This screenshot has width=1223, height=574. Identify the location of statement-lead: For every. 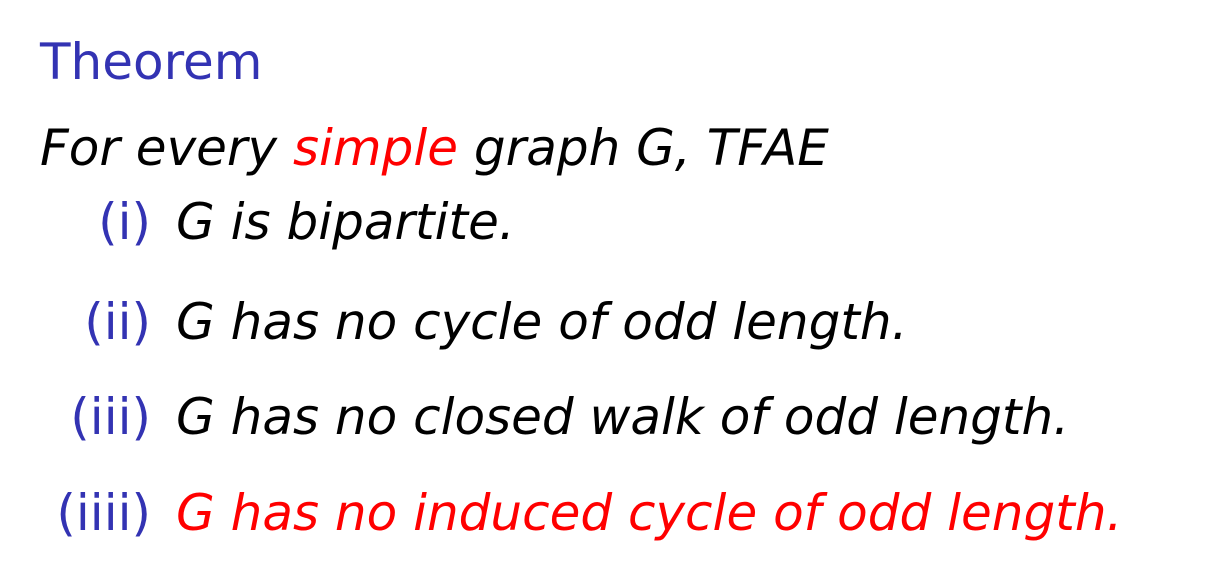
(166, 148).